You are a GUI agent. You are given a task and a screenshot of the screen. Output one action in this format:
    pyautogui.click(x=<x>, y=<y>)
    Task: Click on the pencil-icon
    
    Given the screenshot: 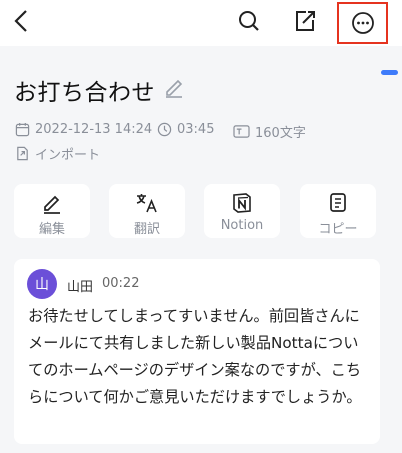 What is the action you would take?
    pyautogui.click(x=52, y=204)
    